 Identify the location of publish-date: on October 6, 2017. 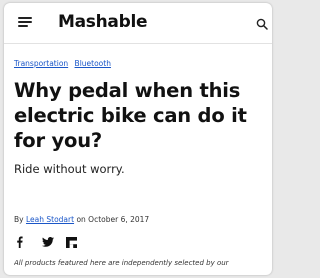
(113, 219).